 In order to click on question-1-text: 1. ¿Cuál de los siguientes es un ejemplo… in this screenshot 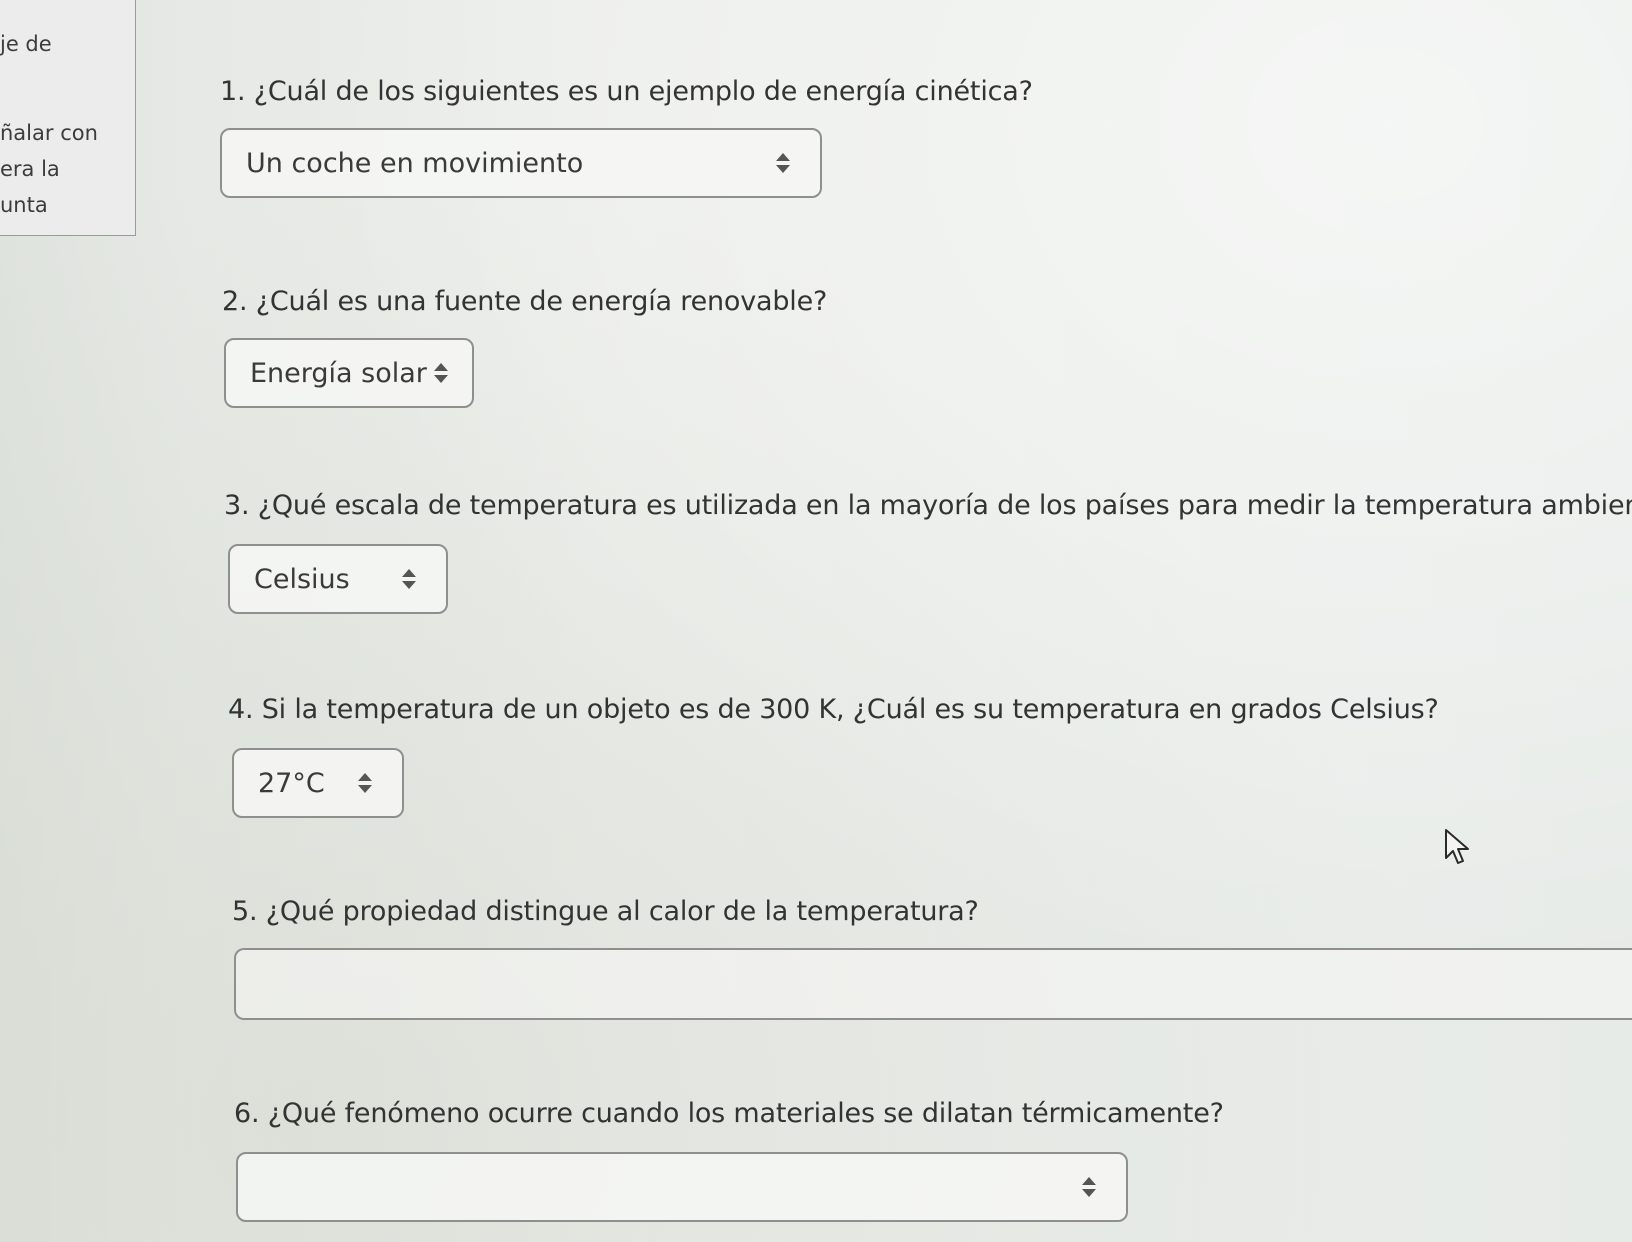, I will do `click(626, 91)`.